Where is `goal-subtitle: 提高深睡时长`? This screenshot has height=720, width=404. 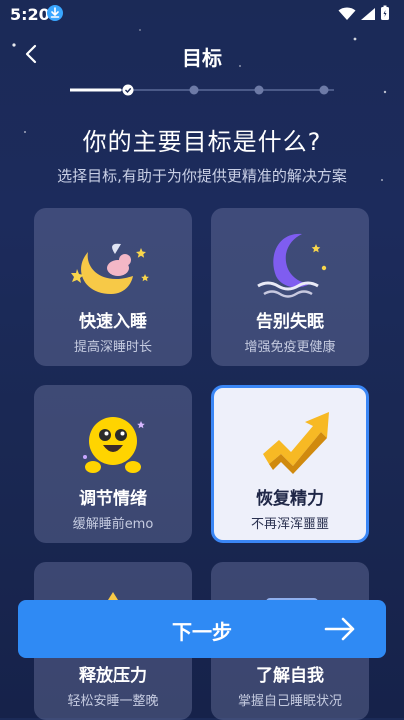 goal-subtitle: 提高深睡时长 is located at coordinates (112, 347).